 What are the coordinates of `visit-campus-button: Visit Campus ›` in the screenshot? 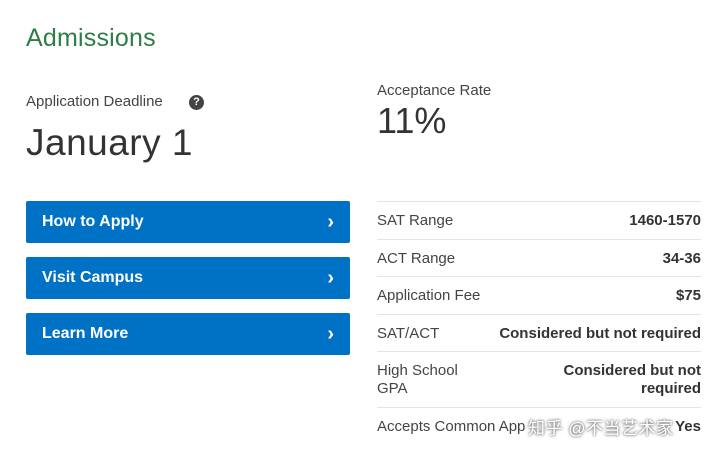 It's located at (188, 278).